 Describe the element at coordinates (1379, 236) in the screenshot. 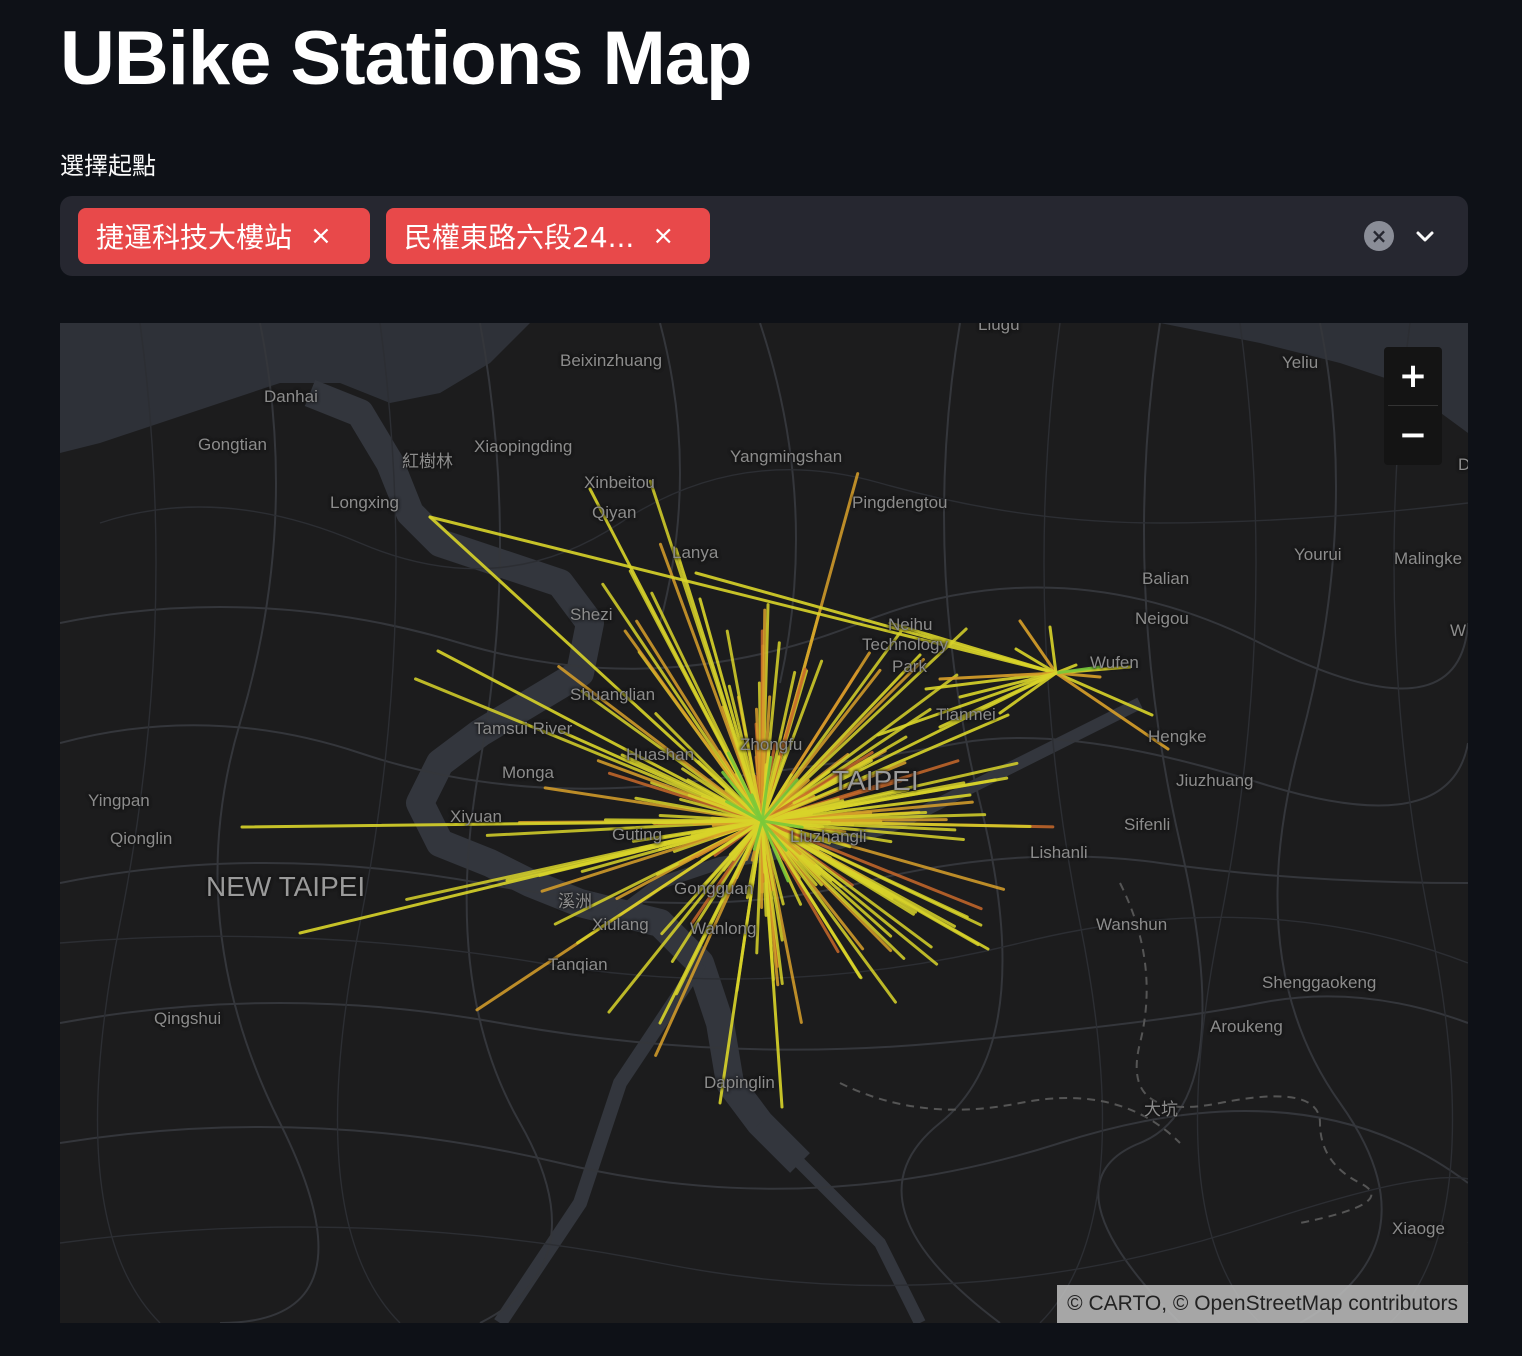

I see `clear-all-icon: ×` at that location.